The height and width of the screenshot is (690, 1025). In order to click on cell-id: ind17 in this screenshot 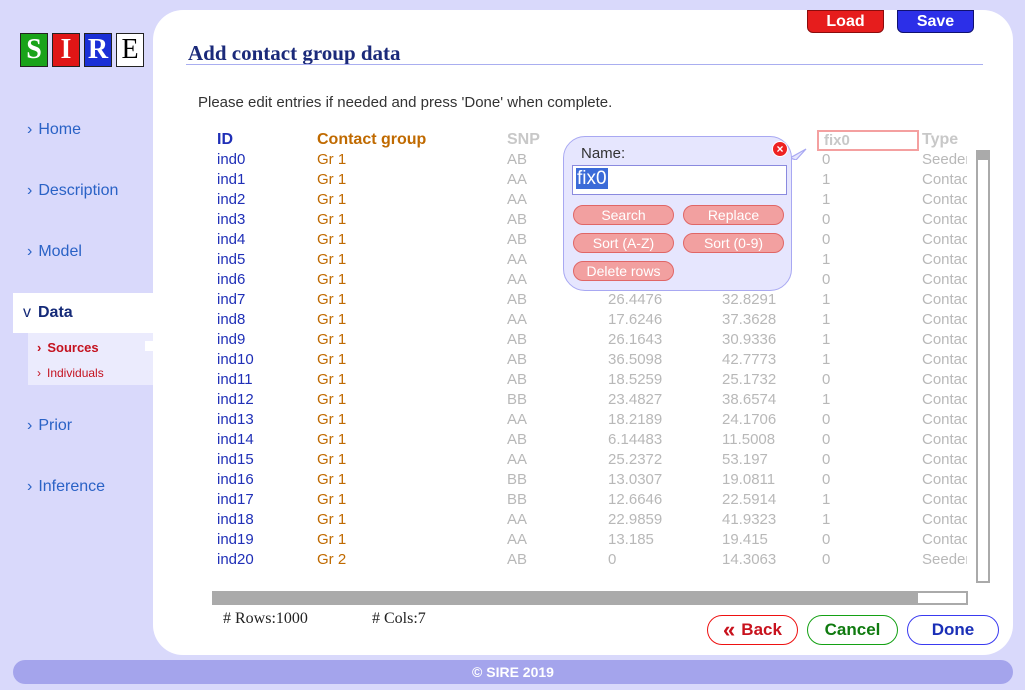, I will do `click(235, 499)`.